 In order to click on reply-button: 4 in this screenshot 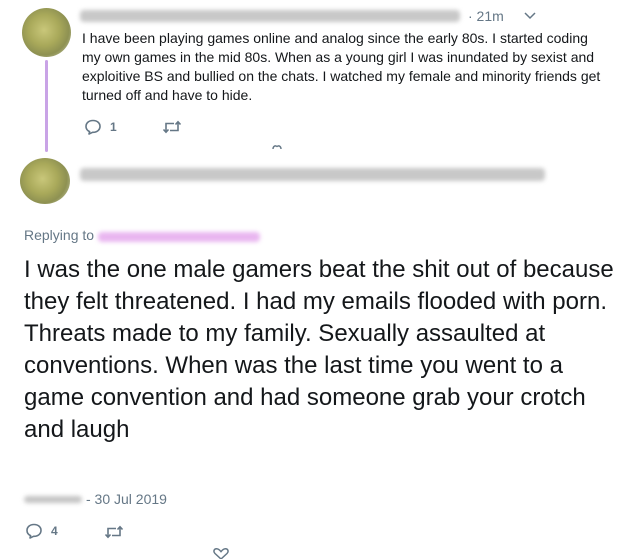, I will do `click(41, 531)`.